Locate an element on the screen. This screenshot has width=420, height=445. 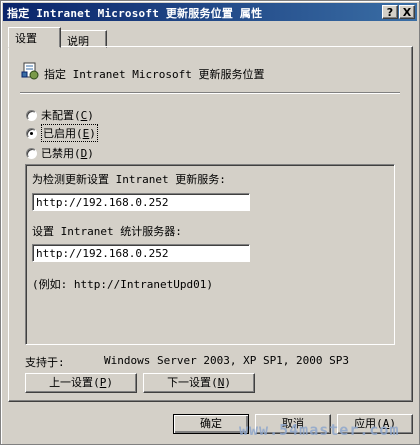
radio-enabled-key: E is located at coordinates (86, 133).